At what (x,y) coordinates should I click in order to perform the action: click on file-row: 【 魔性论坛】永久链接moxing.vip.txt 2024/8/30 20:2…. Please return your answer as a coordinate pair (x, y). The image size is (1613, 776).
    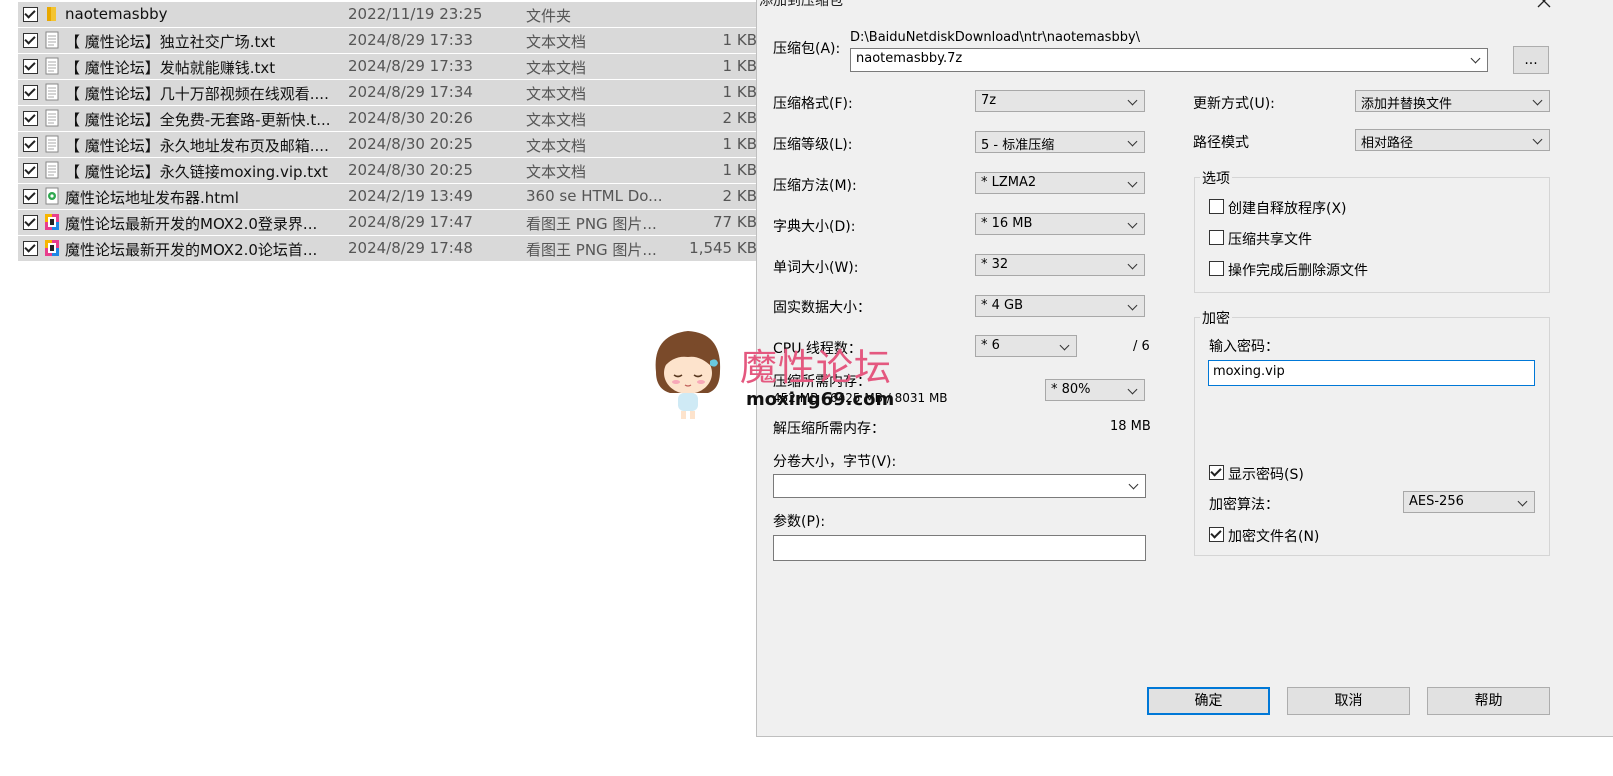
    Looking at the image, I should click on (390, 170).